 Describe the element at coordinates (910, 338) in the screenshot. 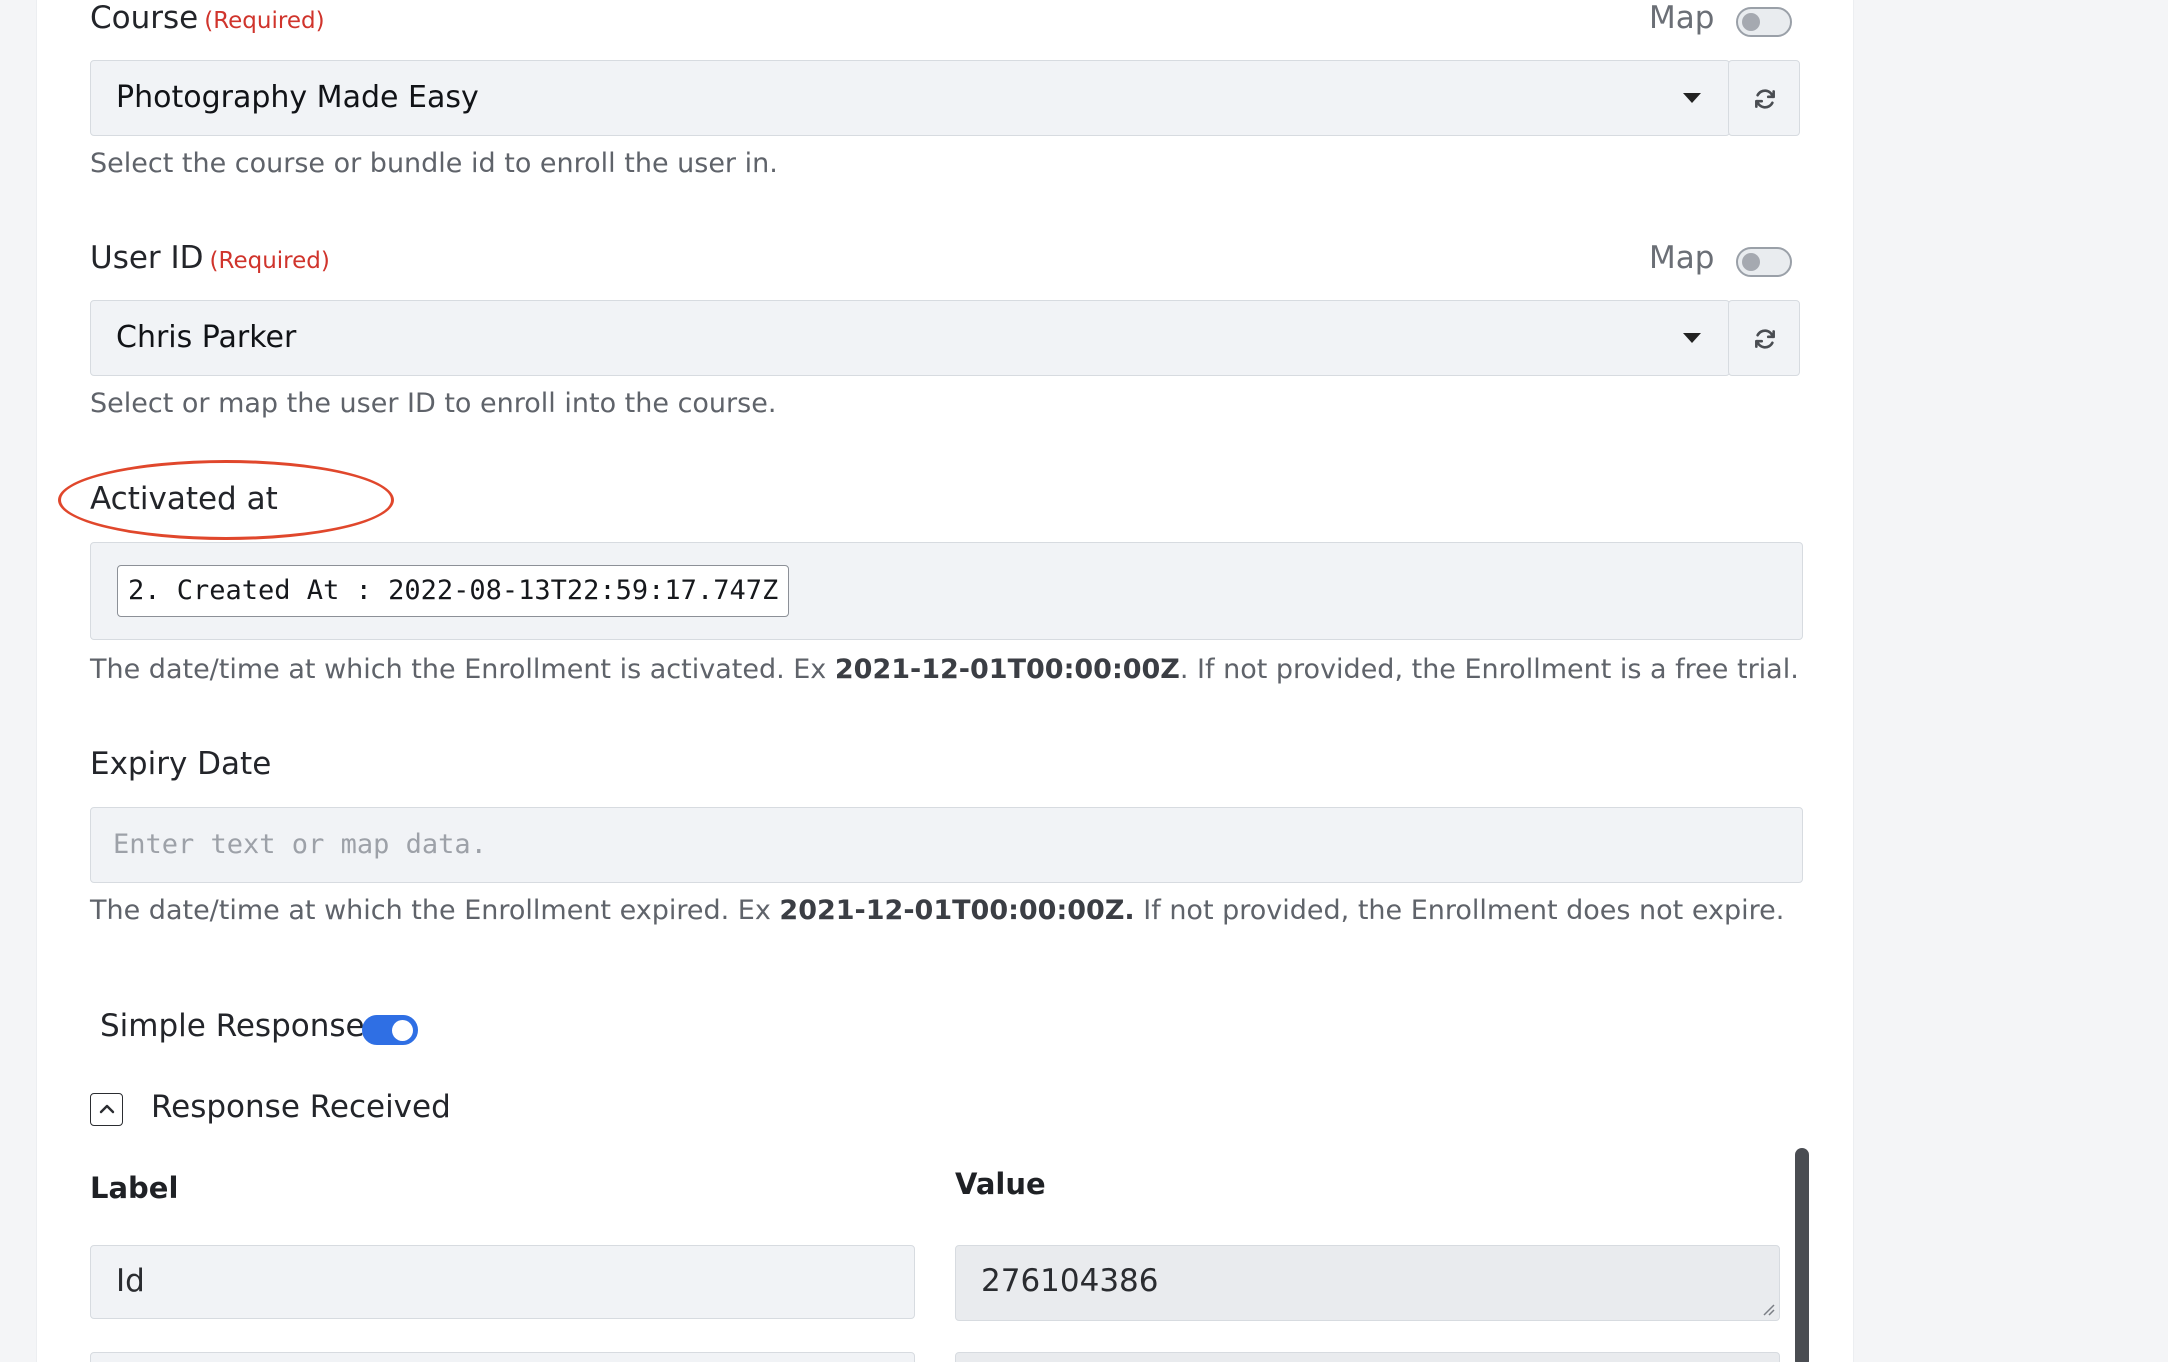

I see `user-id-select: Chris Parker` at that location.